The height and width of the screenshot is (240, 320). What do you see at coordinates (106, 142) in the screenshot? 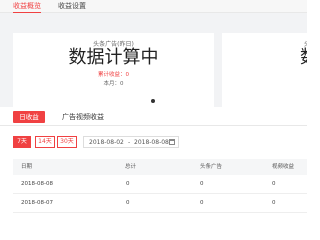
I see `start-date: 2018-08-02` at bounding box center [106, 142].